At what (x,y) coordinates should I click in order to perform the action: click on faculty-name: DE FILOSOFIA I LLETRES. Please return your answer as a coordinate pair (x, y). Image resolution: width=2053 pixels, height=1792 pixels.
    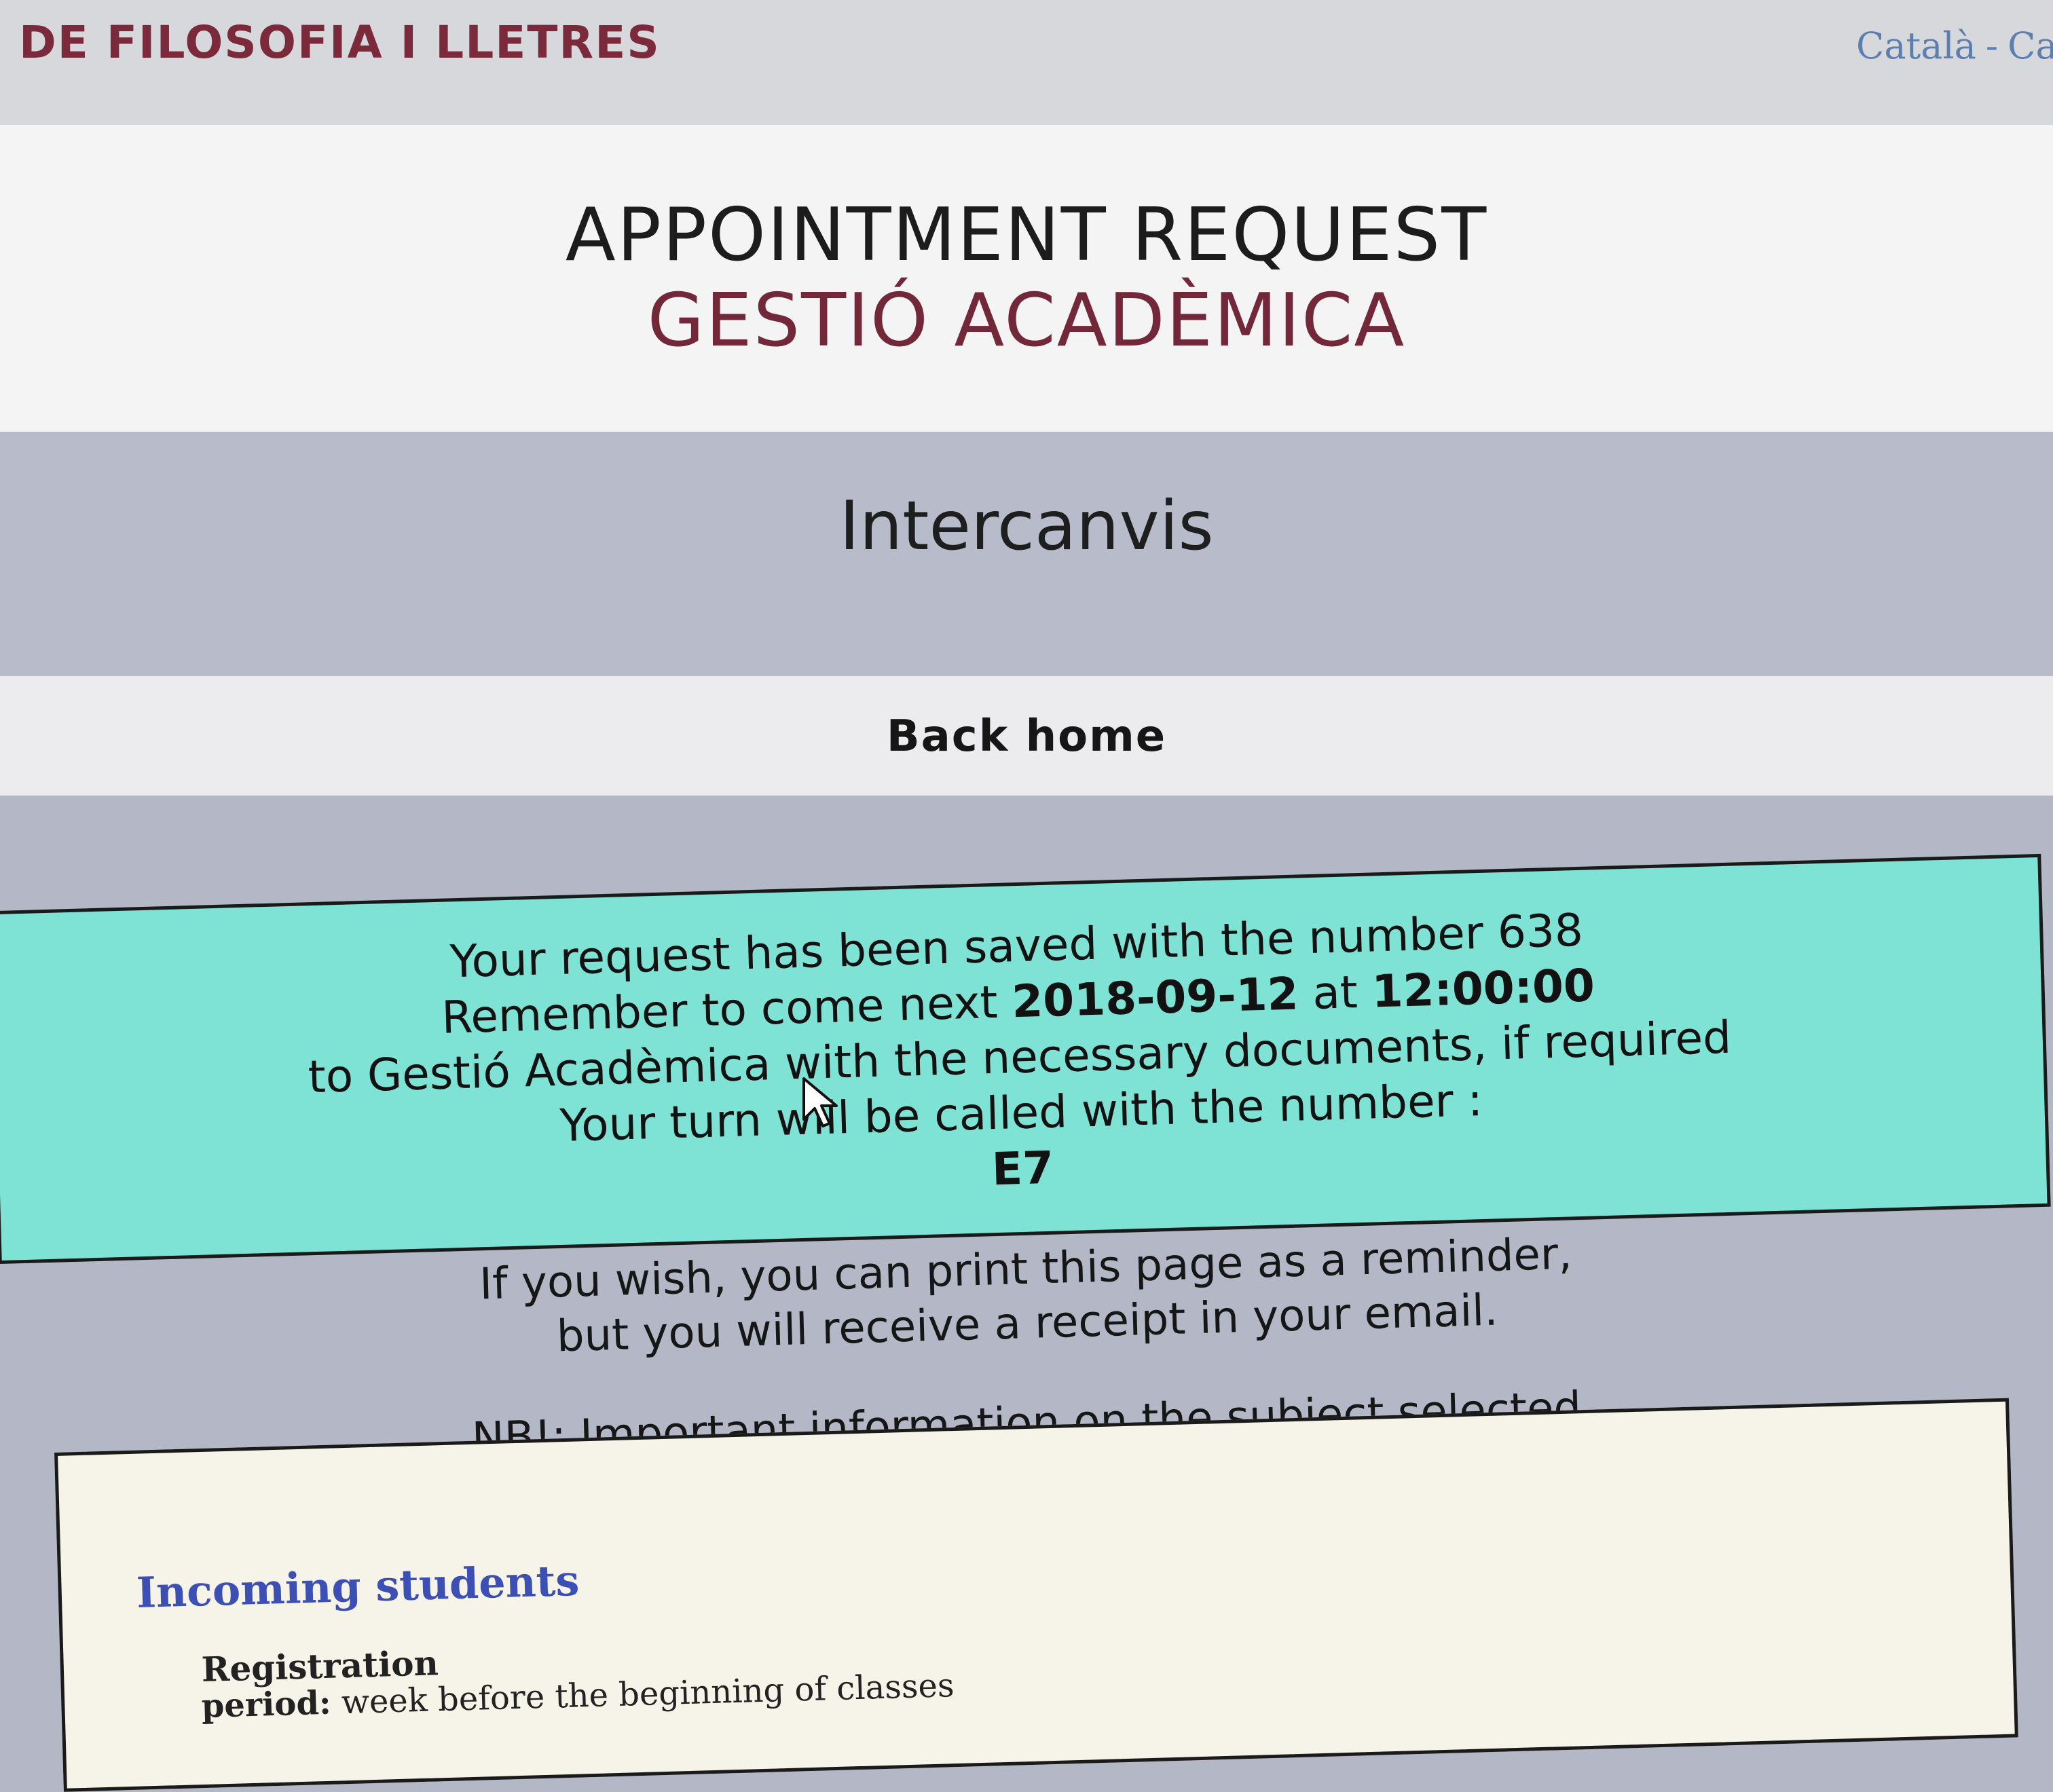
    Looking at the image, I should click on (340, 43).